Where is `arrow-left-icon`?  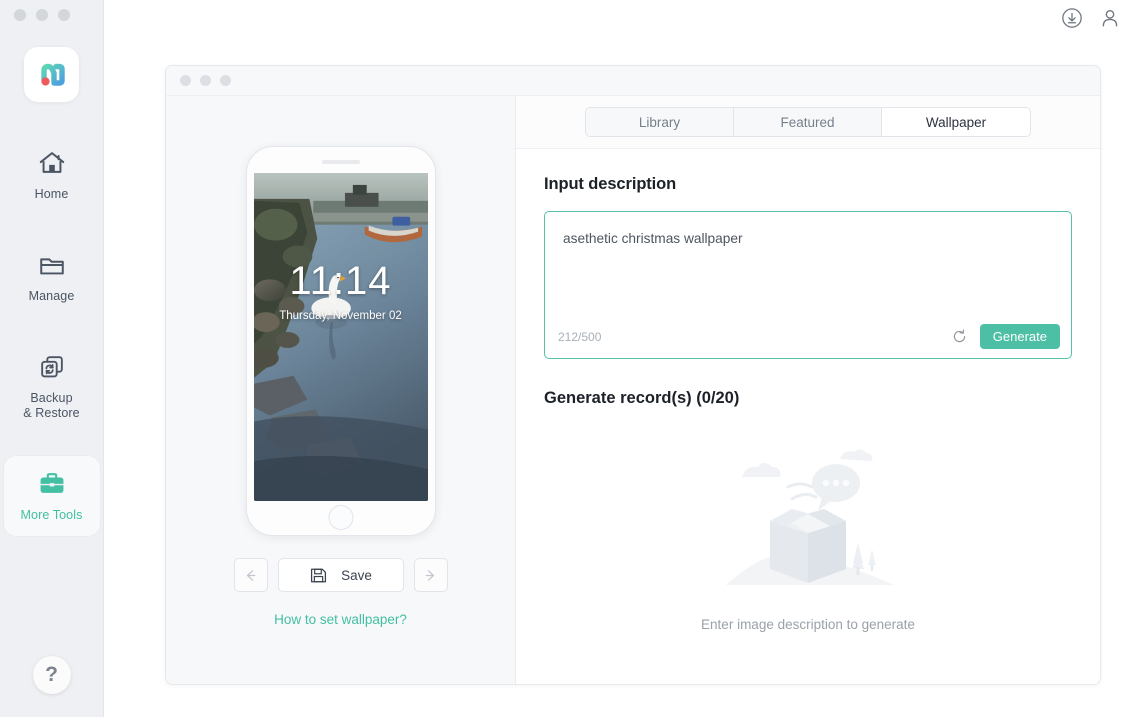
arrow-left-icon is located at coordinates (251, 575).